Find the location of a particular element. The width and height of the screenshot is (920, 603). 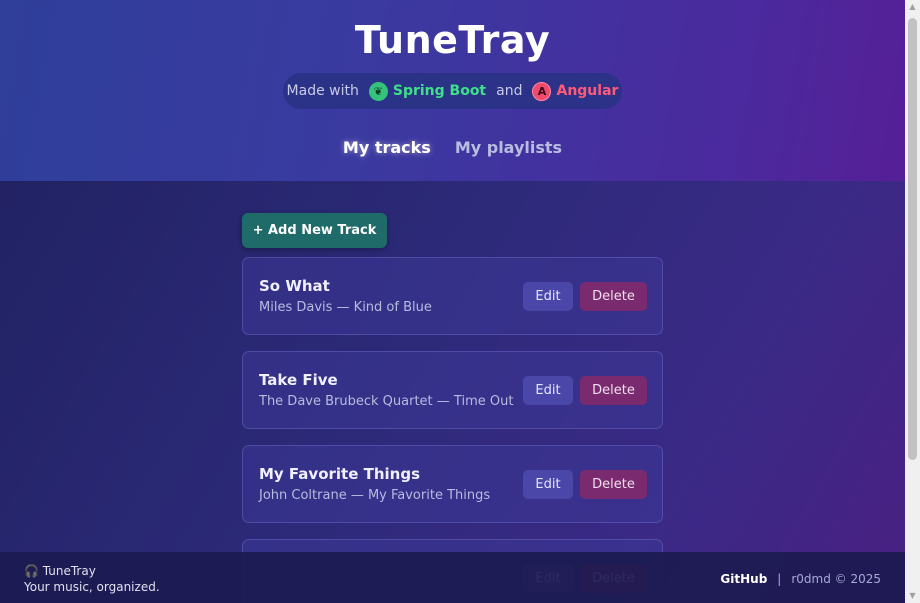

github-link: GitHub is located at coordinates (743, 579).